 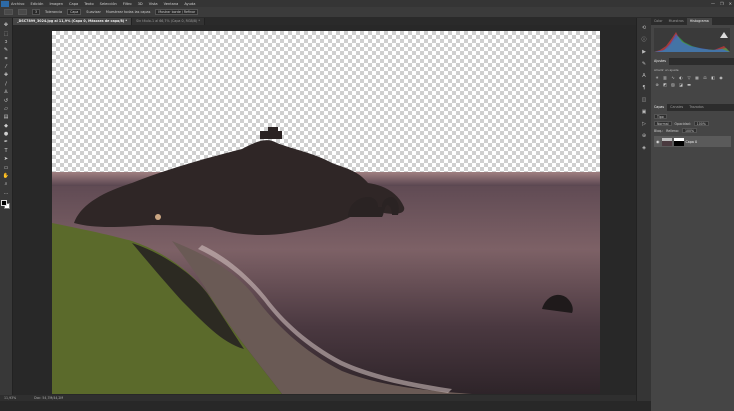 What do you see at coordinates (658, 141) in the screenshot?
I see `visibility-eye-icon: ◉` at bounding box center [658, 141].